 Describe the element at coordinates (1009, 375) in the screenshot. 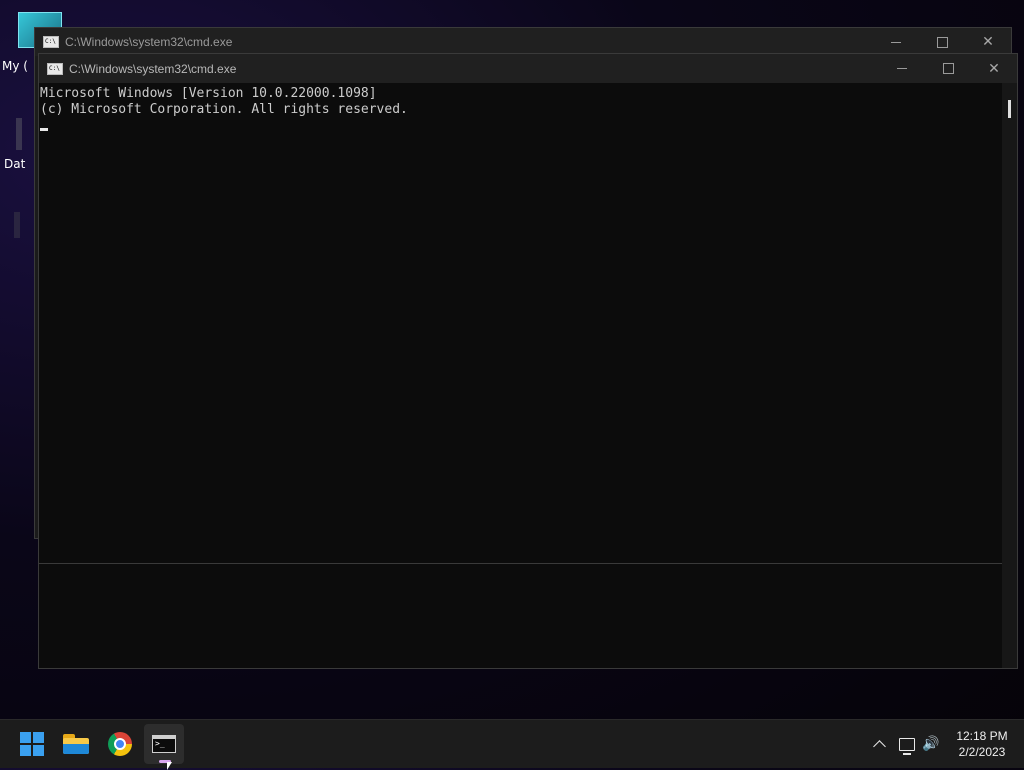

I see `vertical-scrollbar` at that location.